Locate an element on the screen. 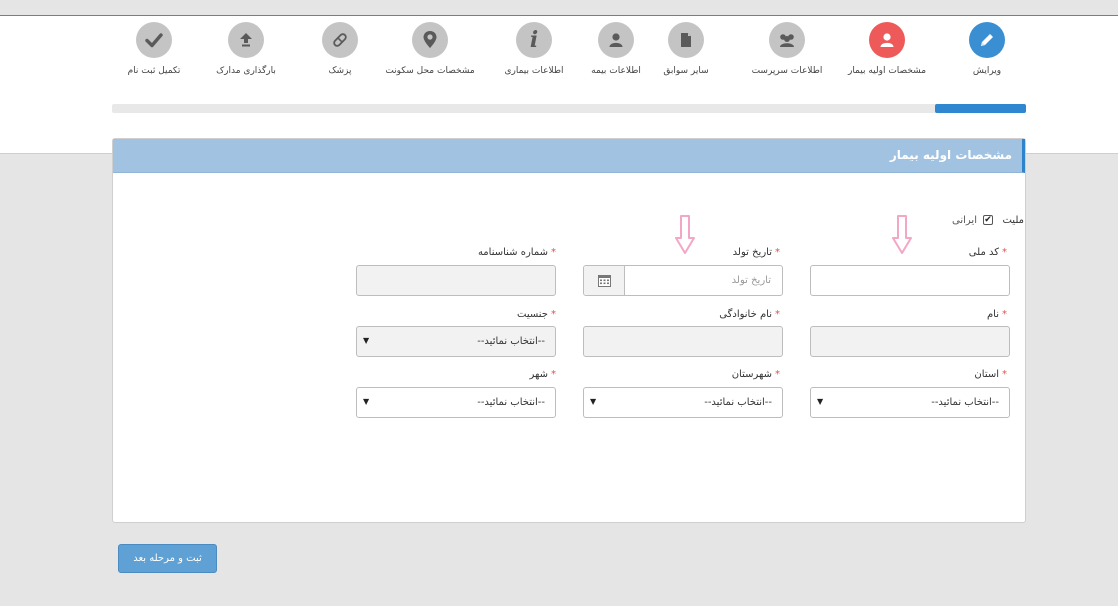 The image size is (1118, 606). wizard-progress-fill is located at coordinates (980, 108).